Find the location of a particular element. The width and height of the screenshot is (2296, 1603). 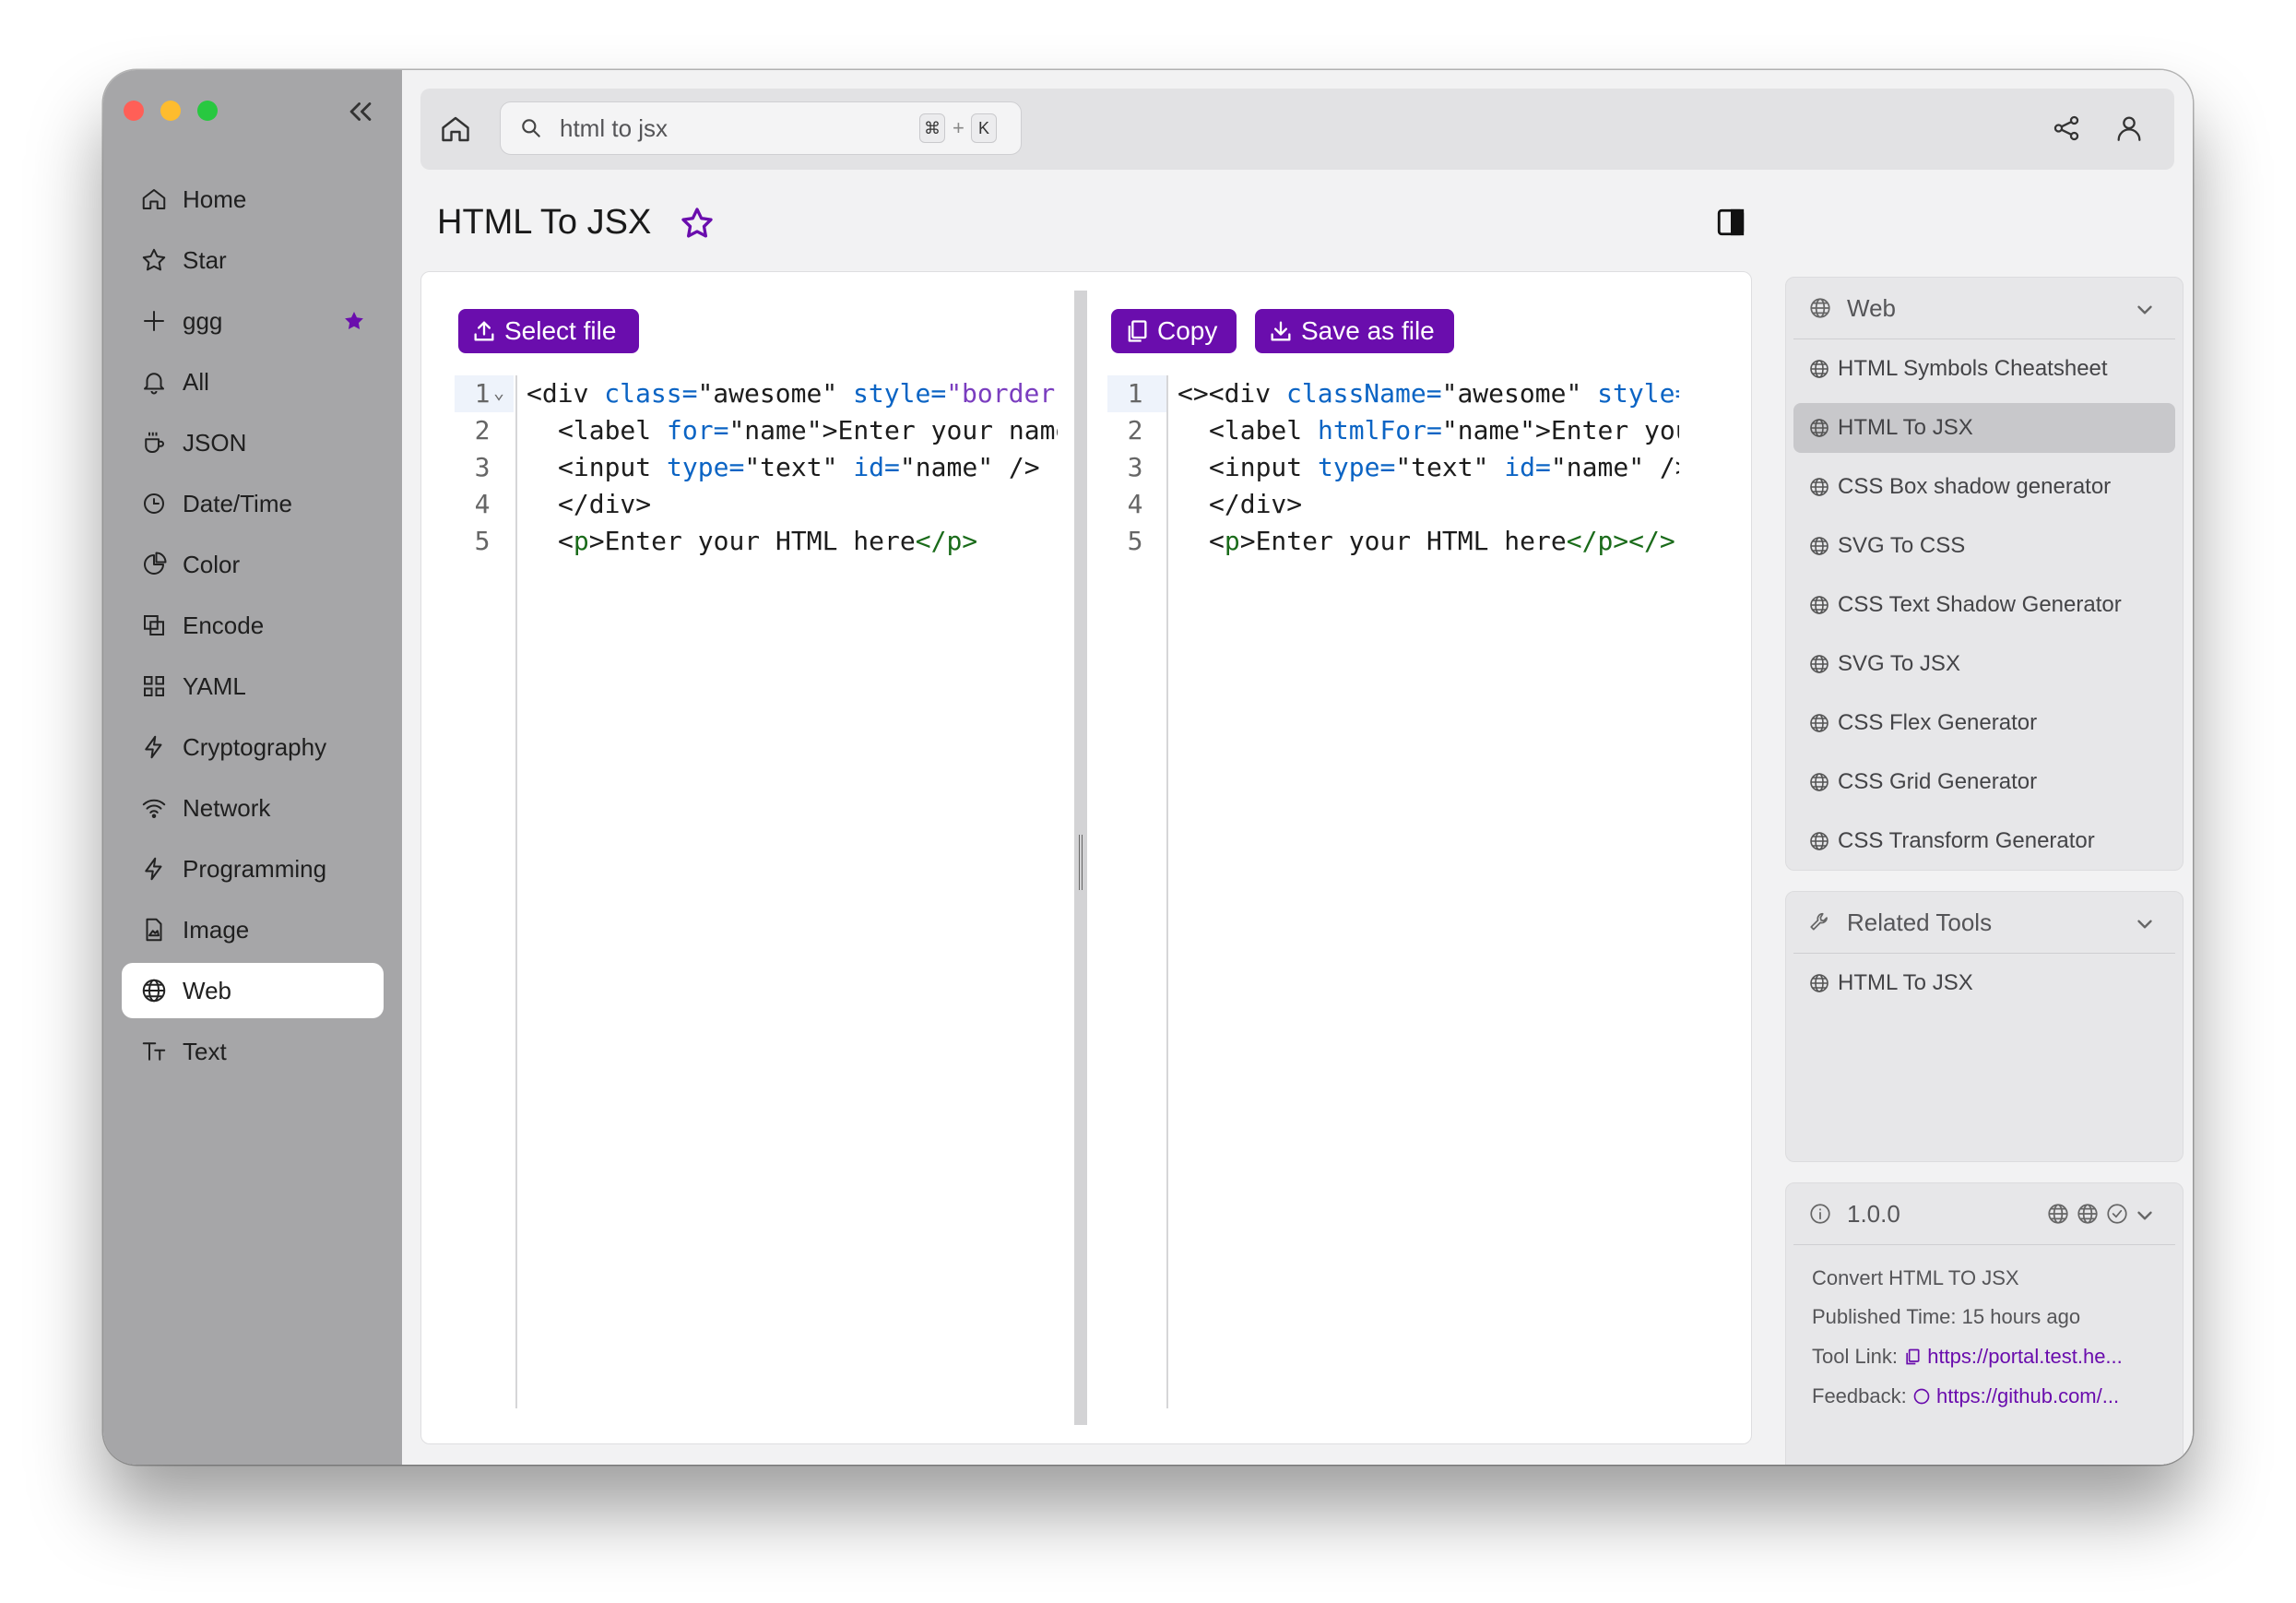

upload-icon is located at coordinates (484, 331).